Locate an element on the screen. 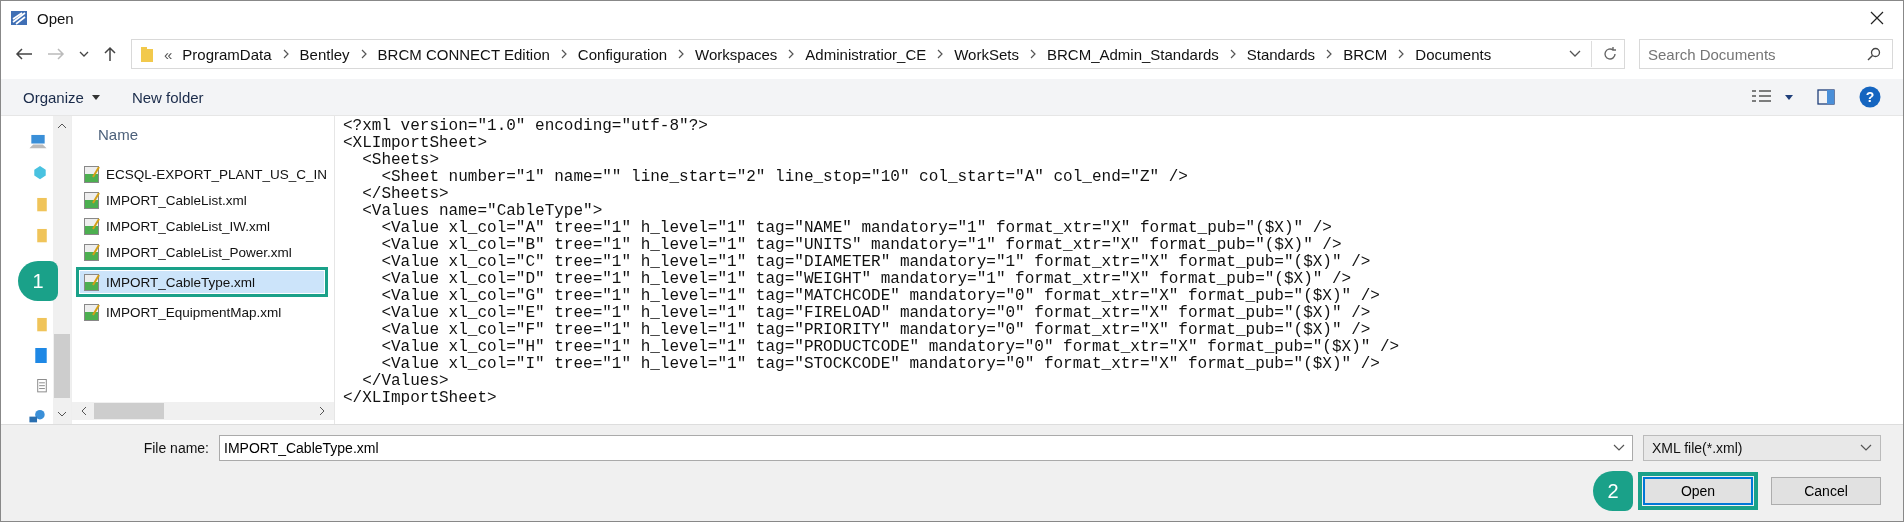 This screenshot has width=1904, height=522. app-logo-icon is located at coordinates (19, 18).